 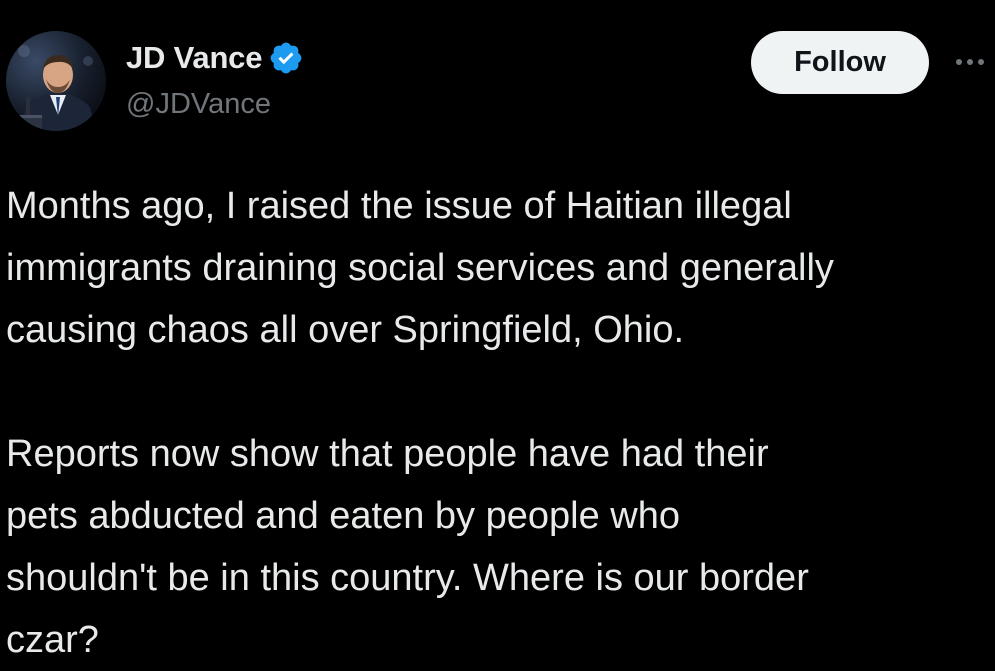 I want to click on tweet-line: czar?, so click(x=52, y=640).